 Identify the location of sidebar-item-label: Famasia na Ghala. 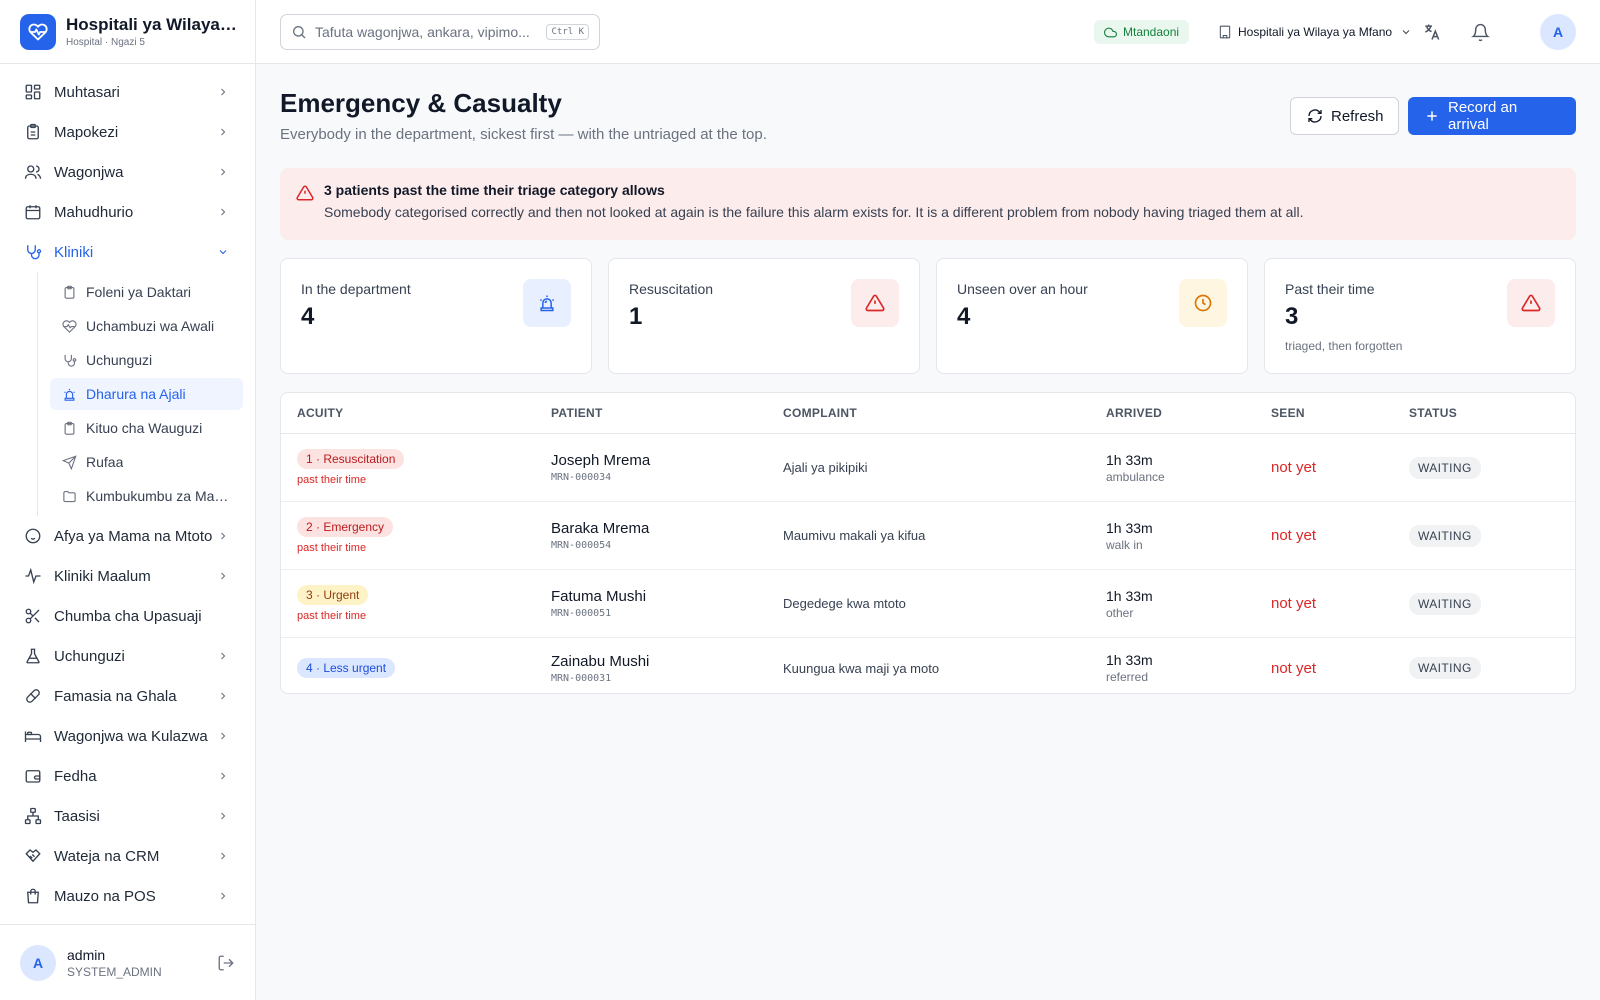
(115, 696).